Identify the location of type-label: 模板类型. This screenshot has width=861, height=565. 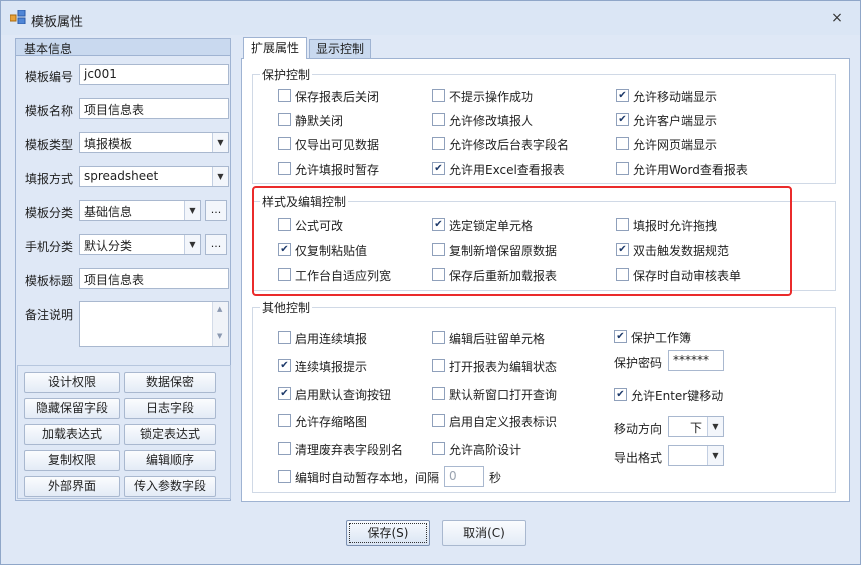
(49, 145).